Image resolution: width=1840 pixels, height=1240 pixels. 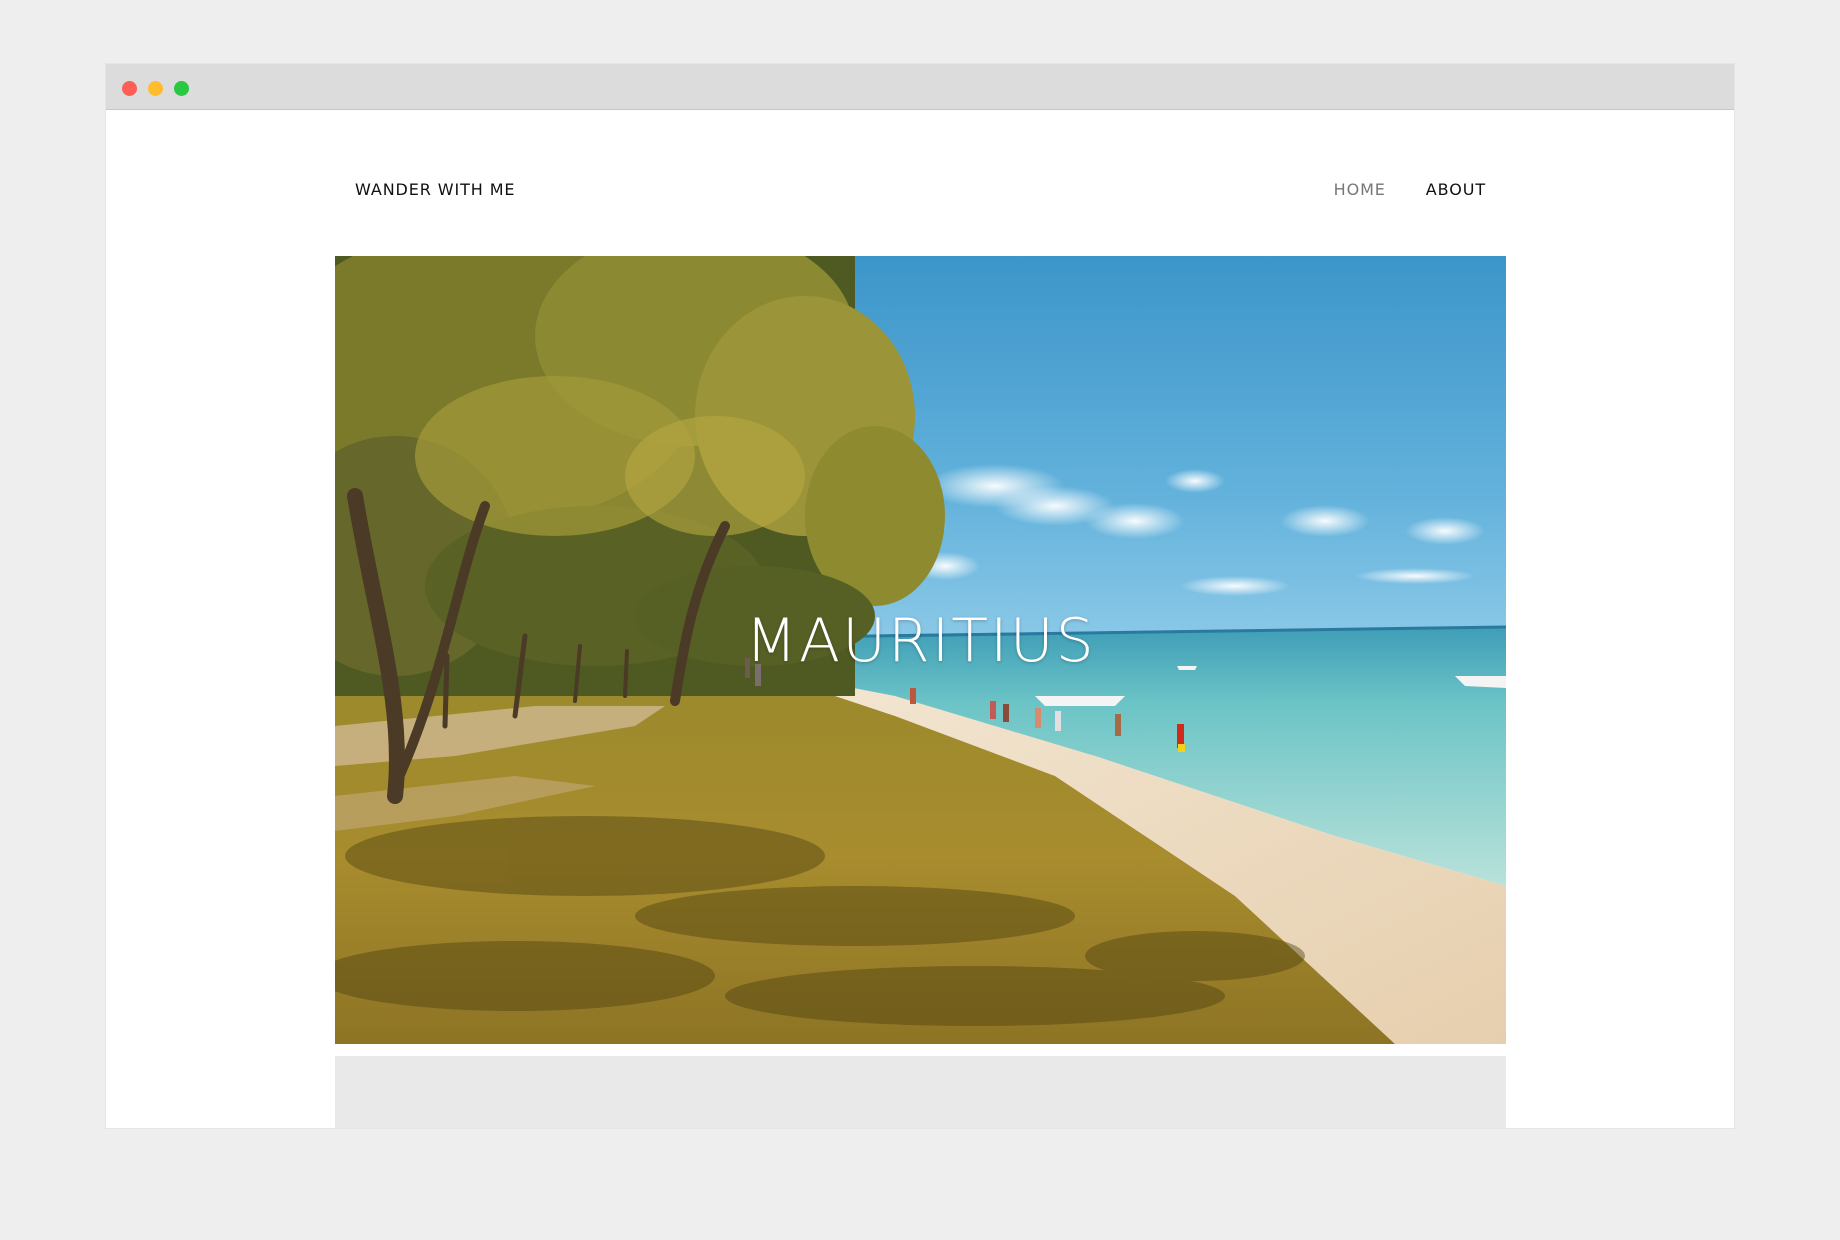 What do you see at coordinates (920, 1092) in the screenshot?
I see `content-placeholder` at bounding box center [920, 1092].